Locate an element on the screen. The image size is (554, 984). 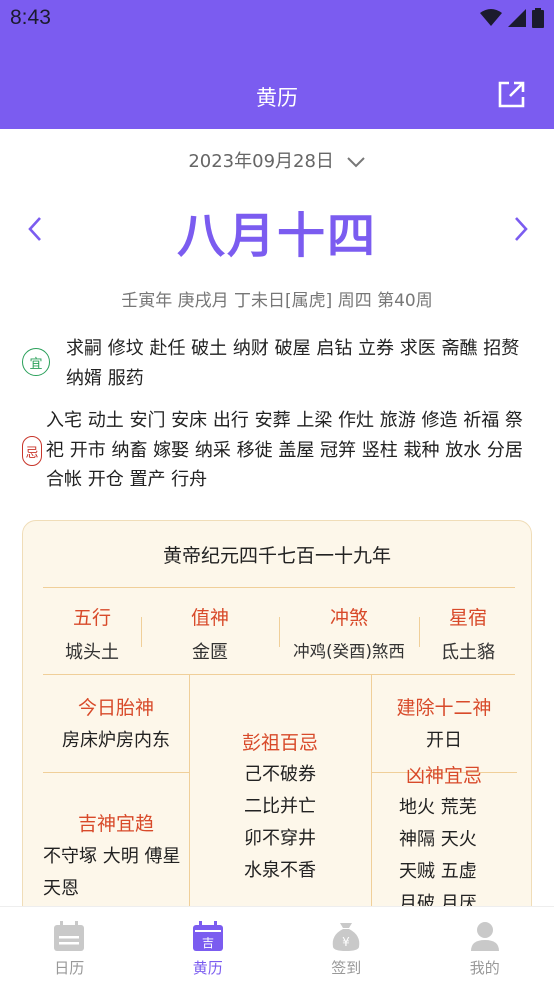
money-bag-icon: ¥ is located at coordinates (346, 937).